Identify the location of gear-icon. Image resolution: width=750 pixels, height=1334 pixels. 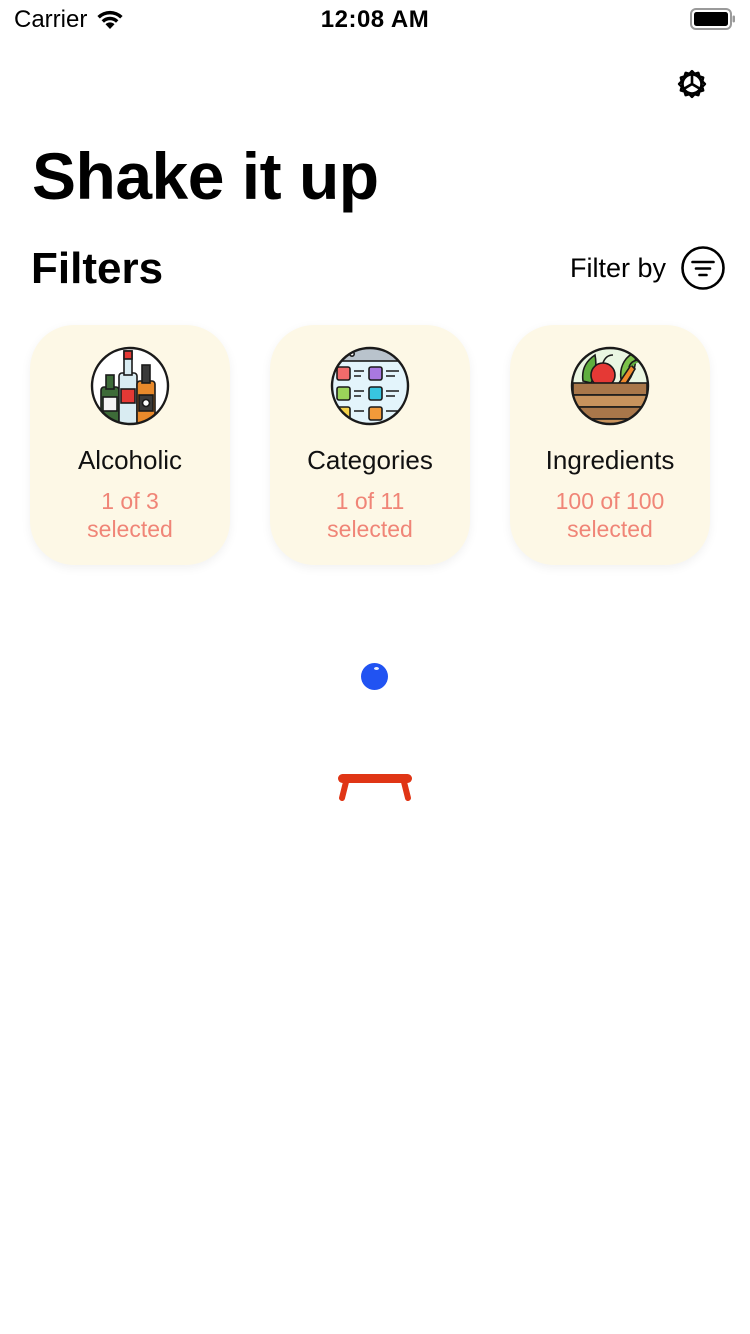
(692, 84).